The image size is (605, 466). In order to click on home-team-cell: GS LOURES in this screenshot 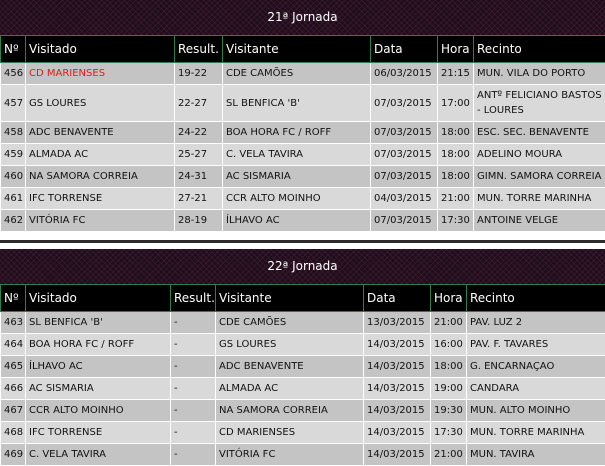, I will do `click(100, 103)`.